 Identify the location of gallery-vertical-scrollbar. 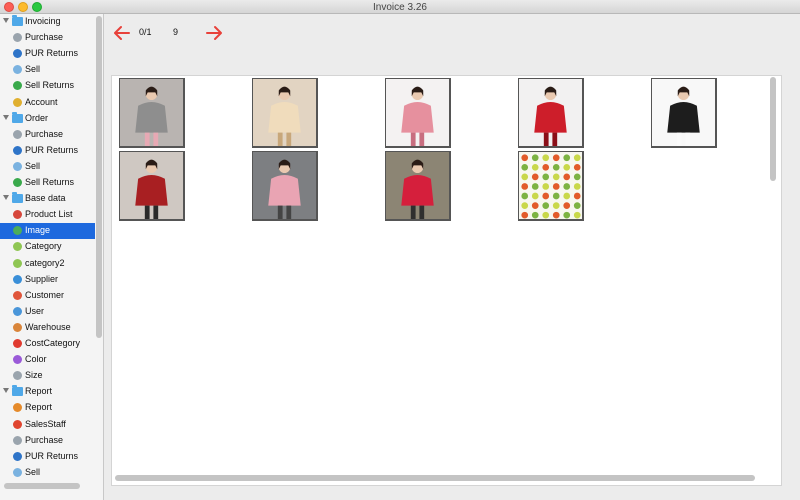
(773, 129).